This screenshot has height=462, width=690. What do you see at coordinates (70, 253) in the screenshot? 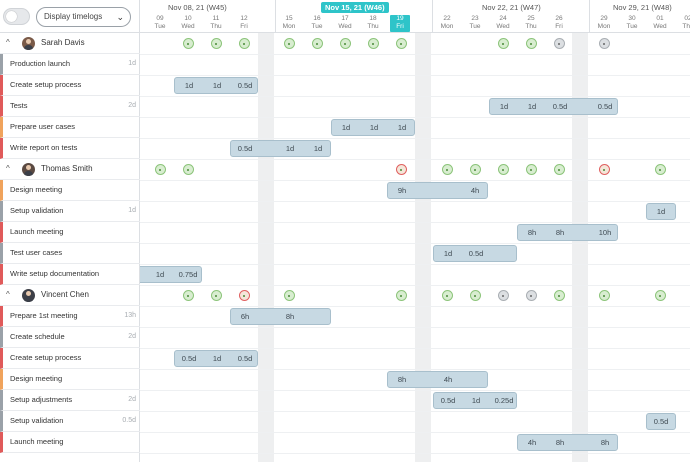
I see `task-row: Test user cases` at bounding box center [70, 253].